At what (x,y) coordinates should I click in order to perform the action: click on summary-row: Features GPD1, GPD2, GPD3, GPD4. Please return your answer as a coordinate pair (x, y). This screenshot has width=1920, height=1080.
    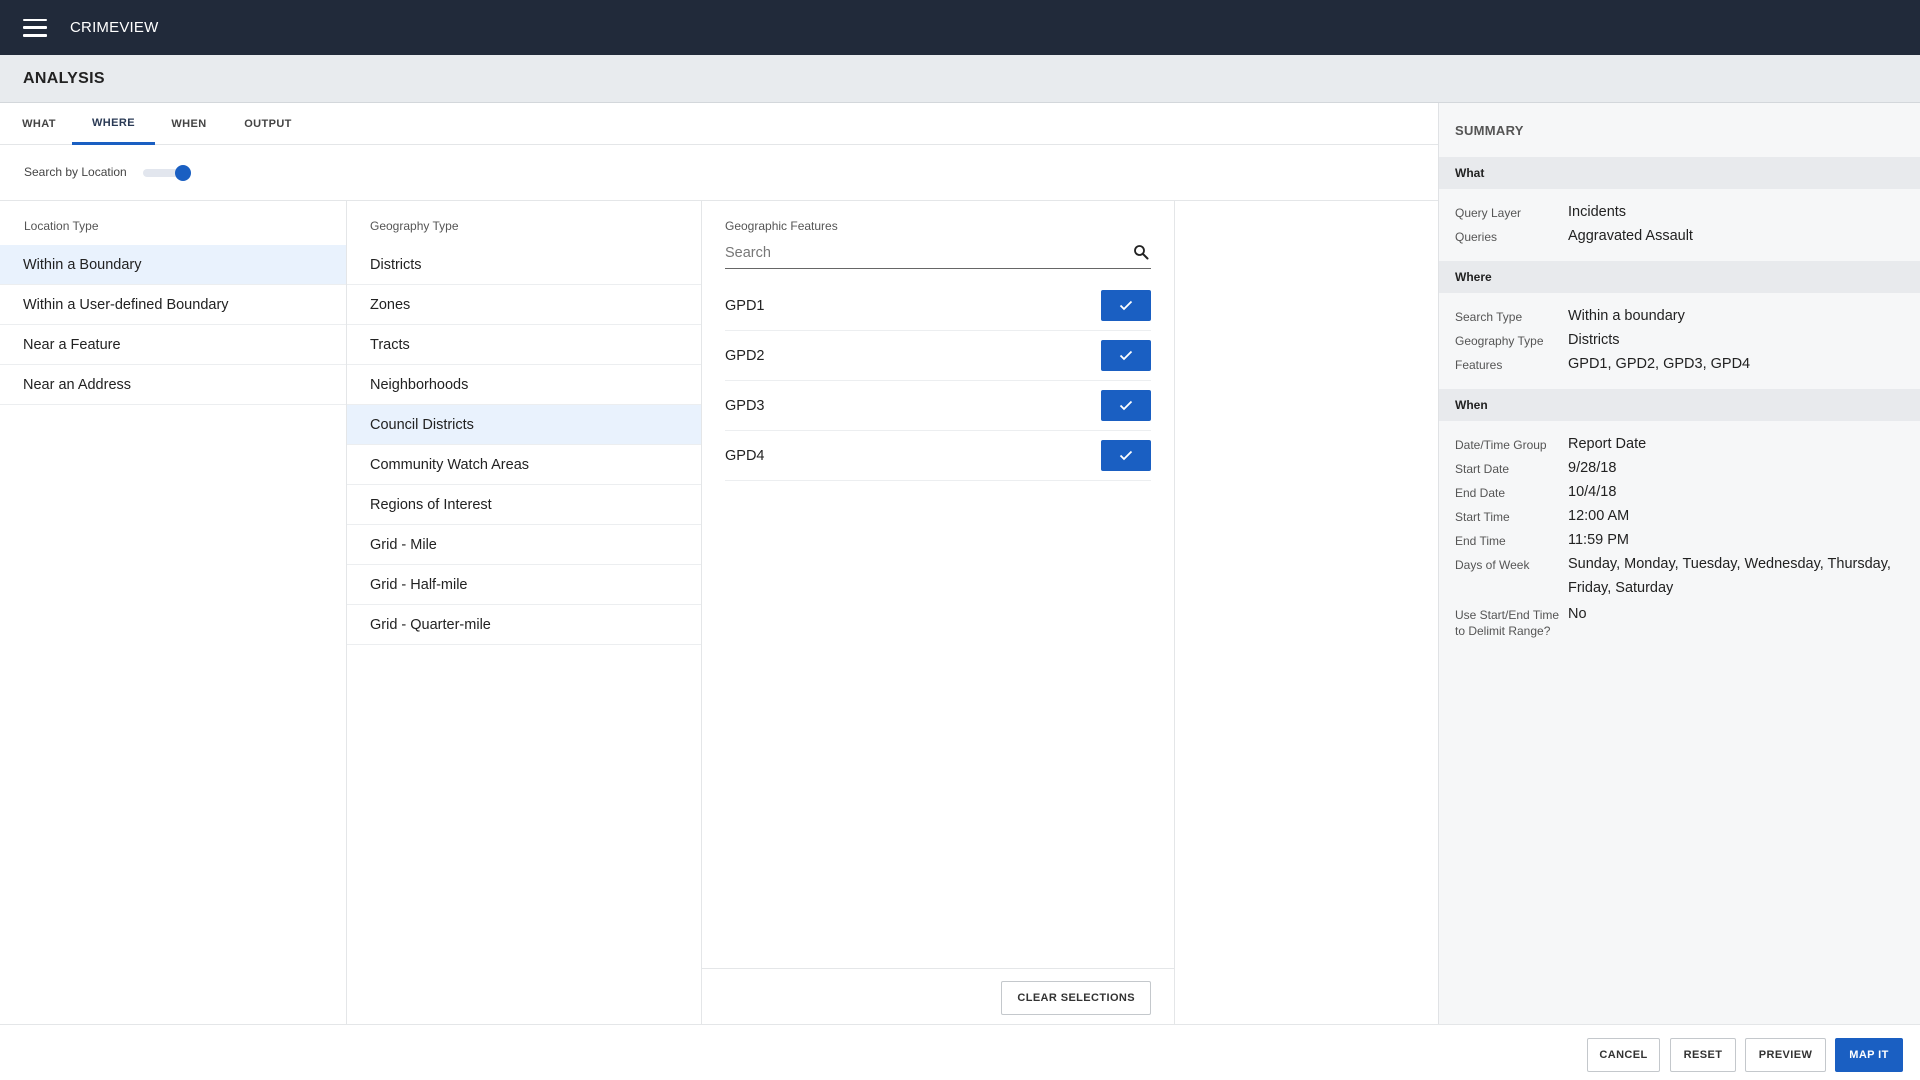
    Looking at the image, I should click on (1679, 367).